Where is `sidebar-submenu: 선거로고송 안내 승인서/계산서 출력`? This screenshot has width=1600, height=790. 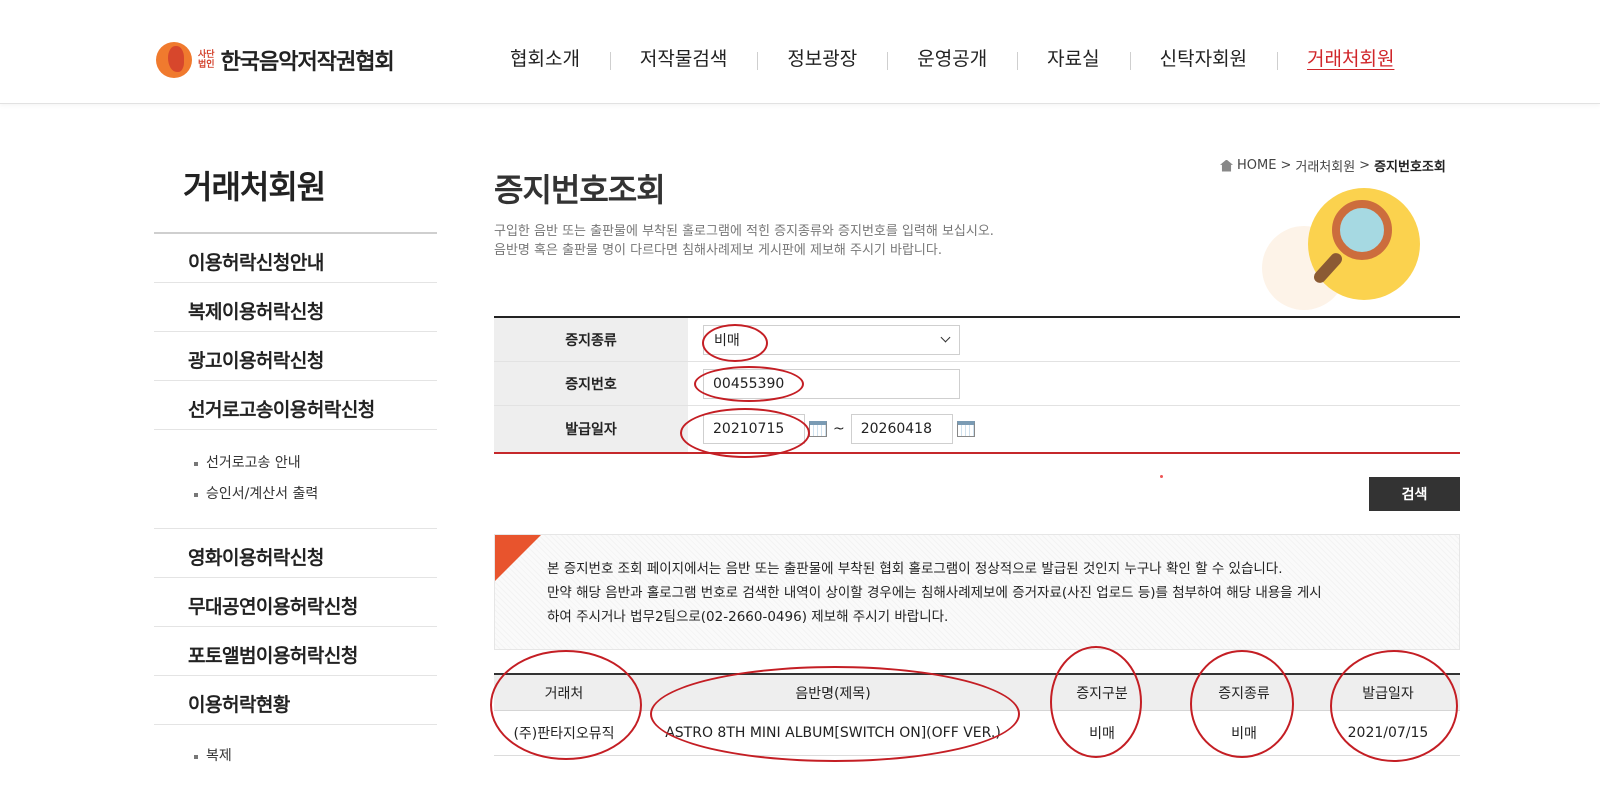
sidebar-submenu: 선거로고송 안내 승인서/계산서 출력 is located at coordinates (295, 479).